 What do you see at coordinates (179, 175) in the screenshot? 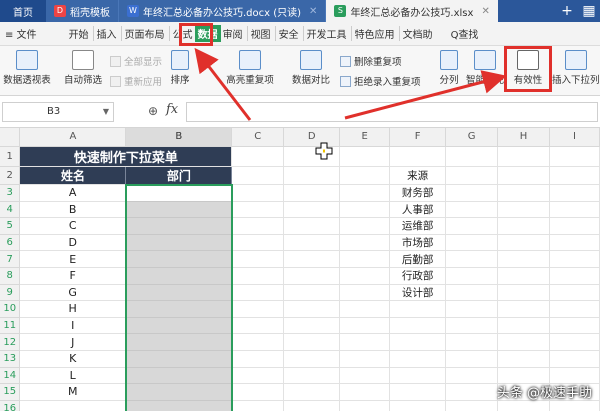
I see `header-dept: 部门` at bounding box center [179, 175].